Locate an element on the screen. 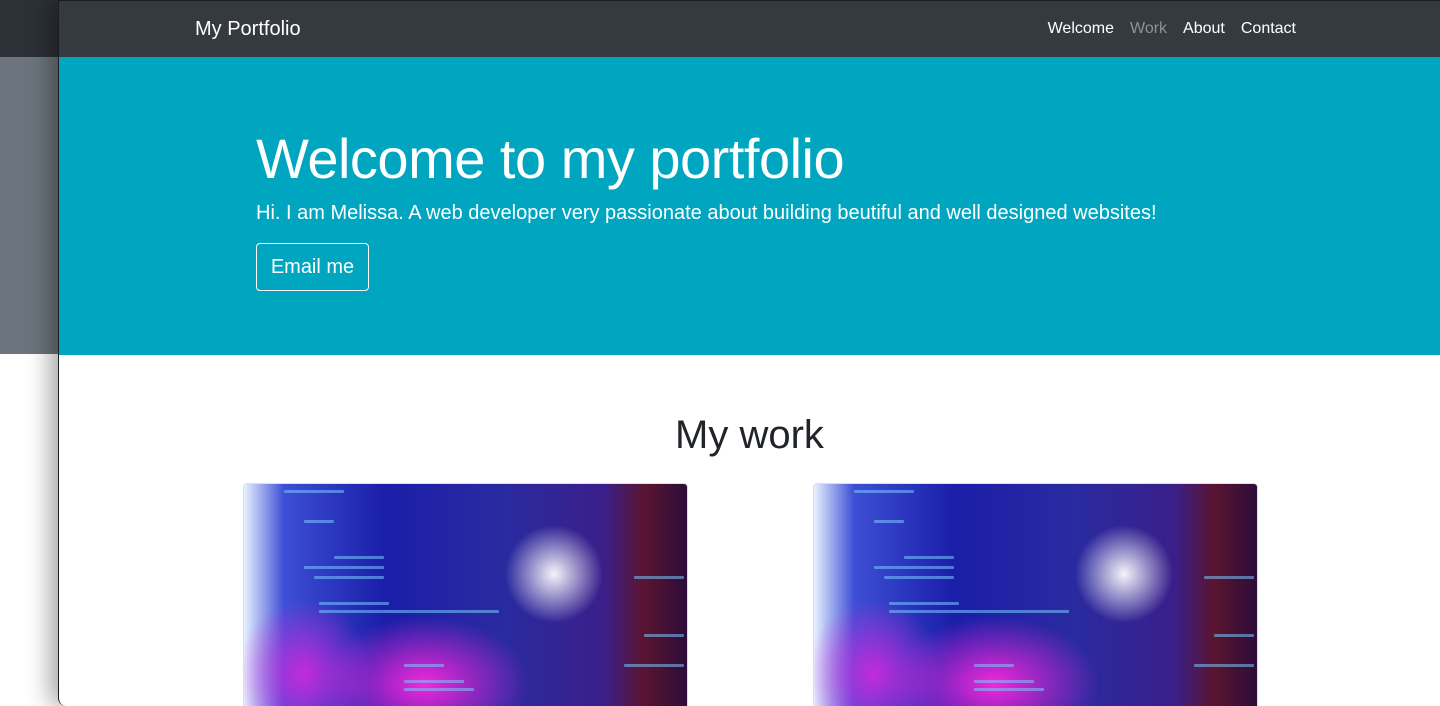 The image size is (1440, 706). background-window is located at coordinates (30, 177).